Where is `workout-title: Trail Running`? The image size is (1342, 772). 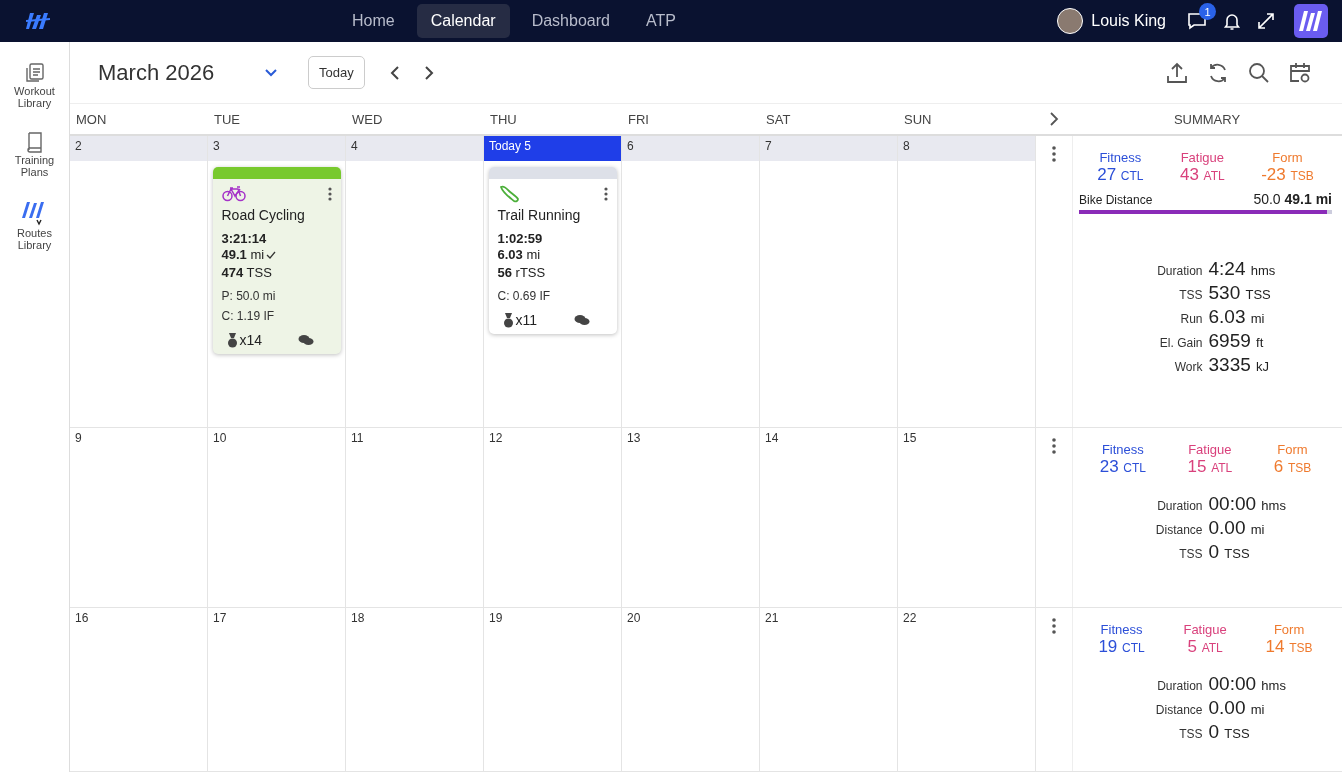
workout-title: Trail Running is located at coordinates (539, 215).